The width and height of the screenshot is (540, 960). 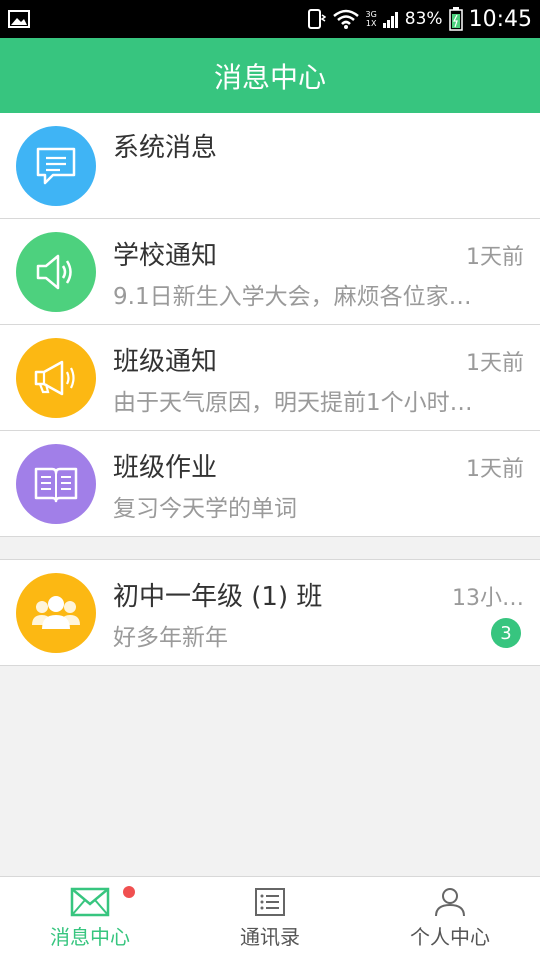 I want to click on status-bar: 3G 1X 83% 10:45, so click(x=270, y=19).